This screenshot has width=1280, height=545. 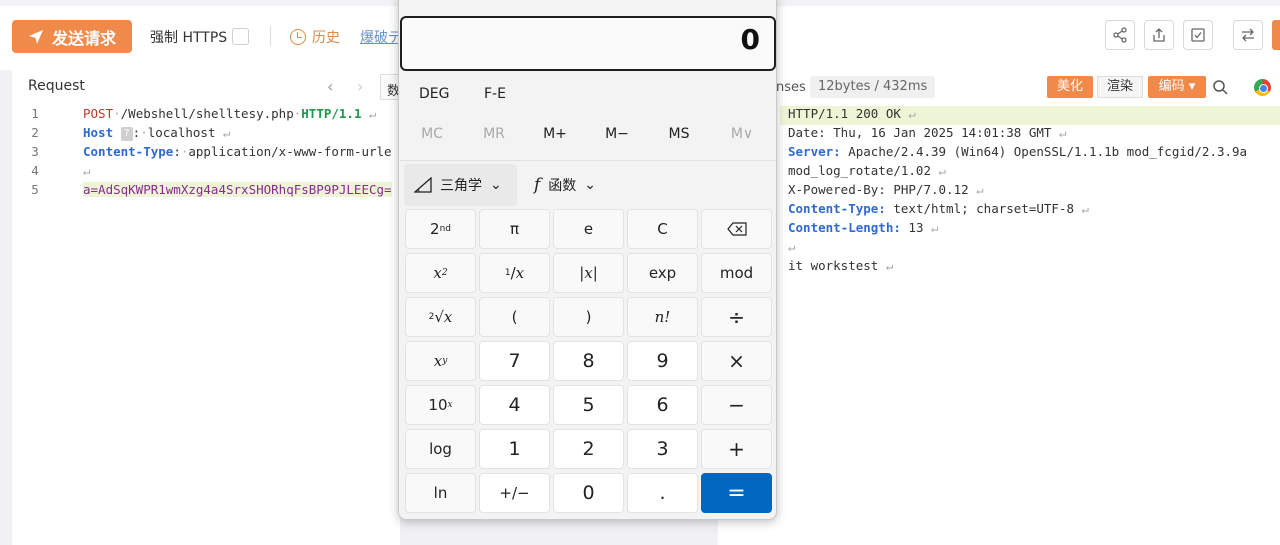 I want to click on line-number: 5, so click(x=35, y=189).